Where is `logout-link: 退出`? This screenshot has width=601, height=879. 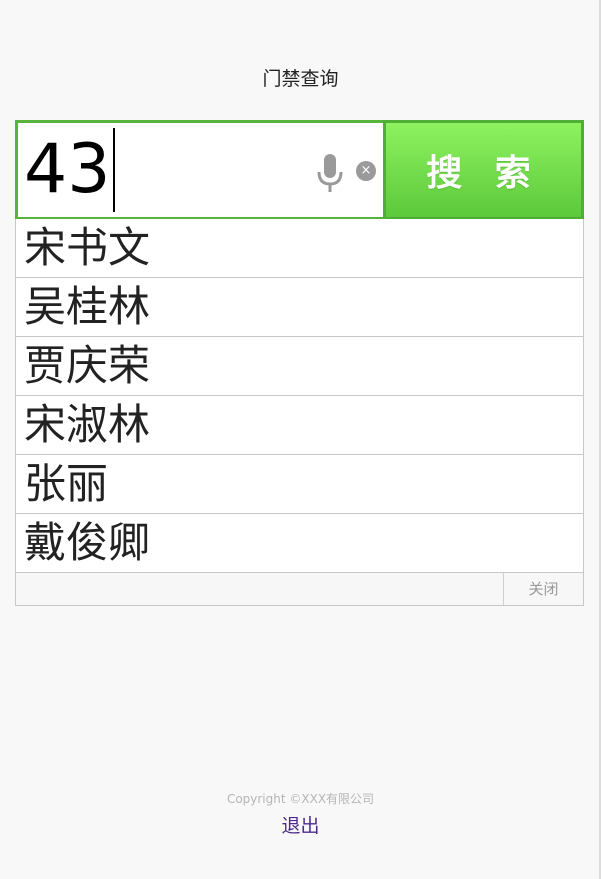
logout-link: 退出 is located at coordinates (300, 824).